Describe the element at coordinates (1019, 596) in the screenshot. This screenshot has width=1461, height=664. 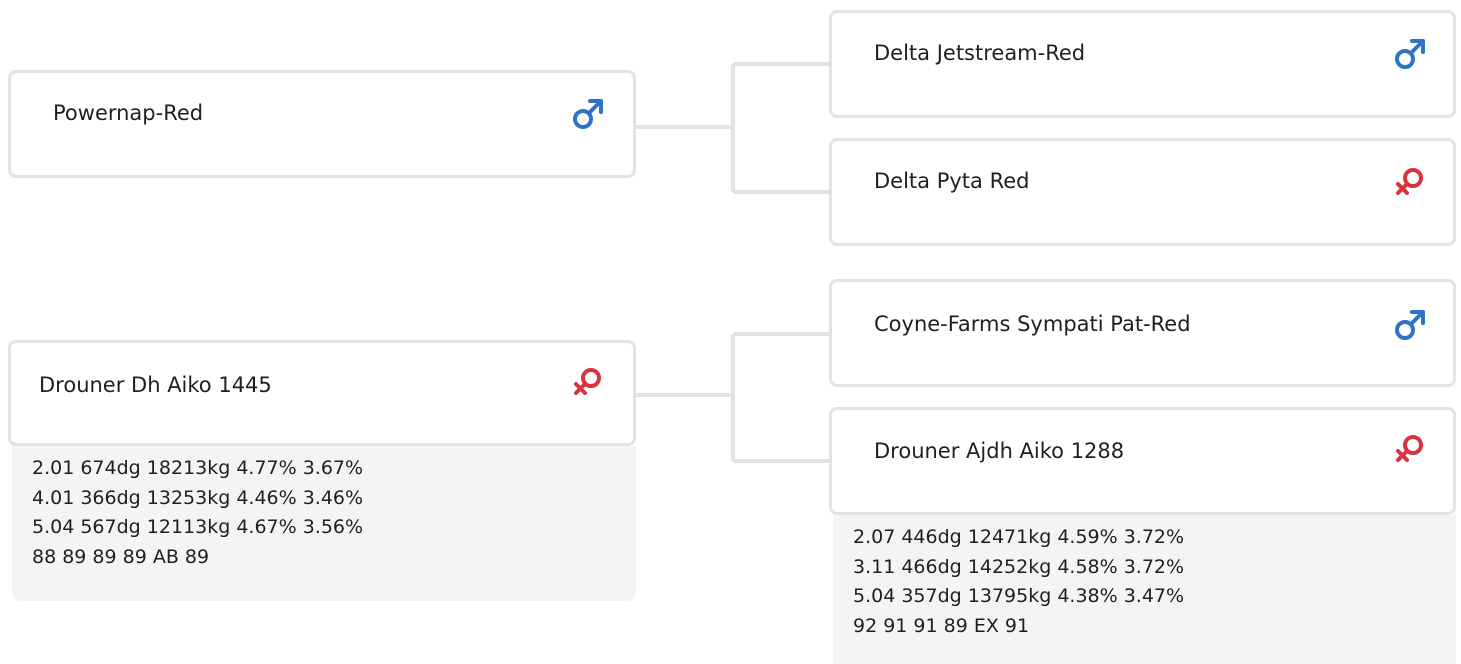
I see `stats-line: 5.04 357dg 13795kg 4.38% 3.47%` at that location.